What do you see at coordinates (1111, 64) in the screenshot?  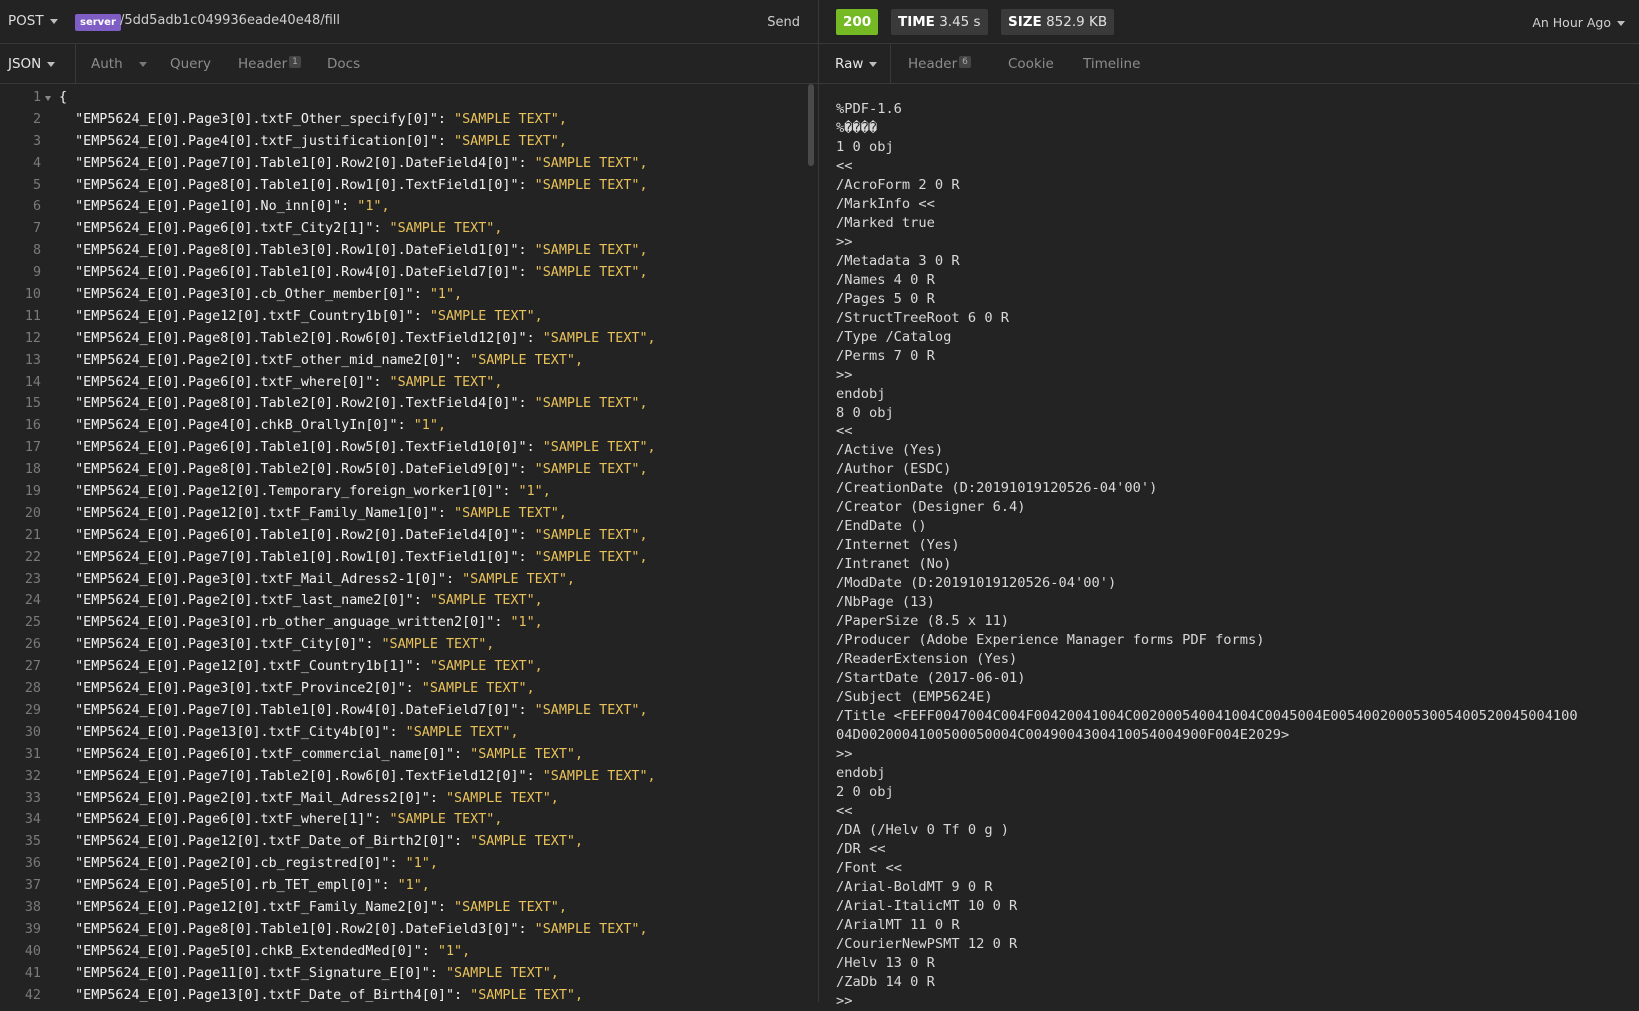 I see `tab-timeline: Timeline` at bounding box center [1111, 64].